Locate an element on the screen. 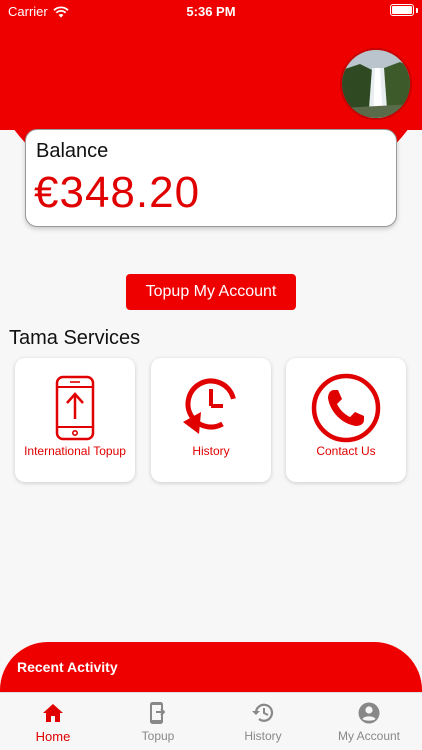  service-label: Contact Us is located at coordinates (346, 451).